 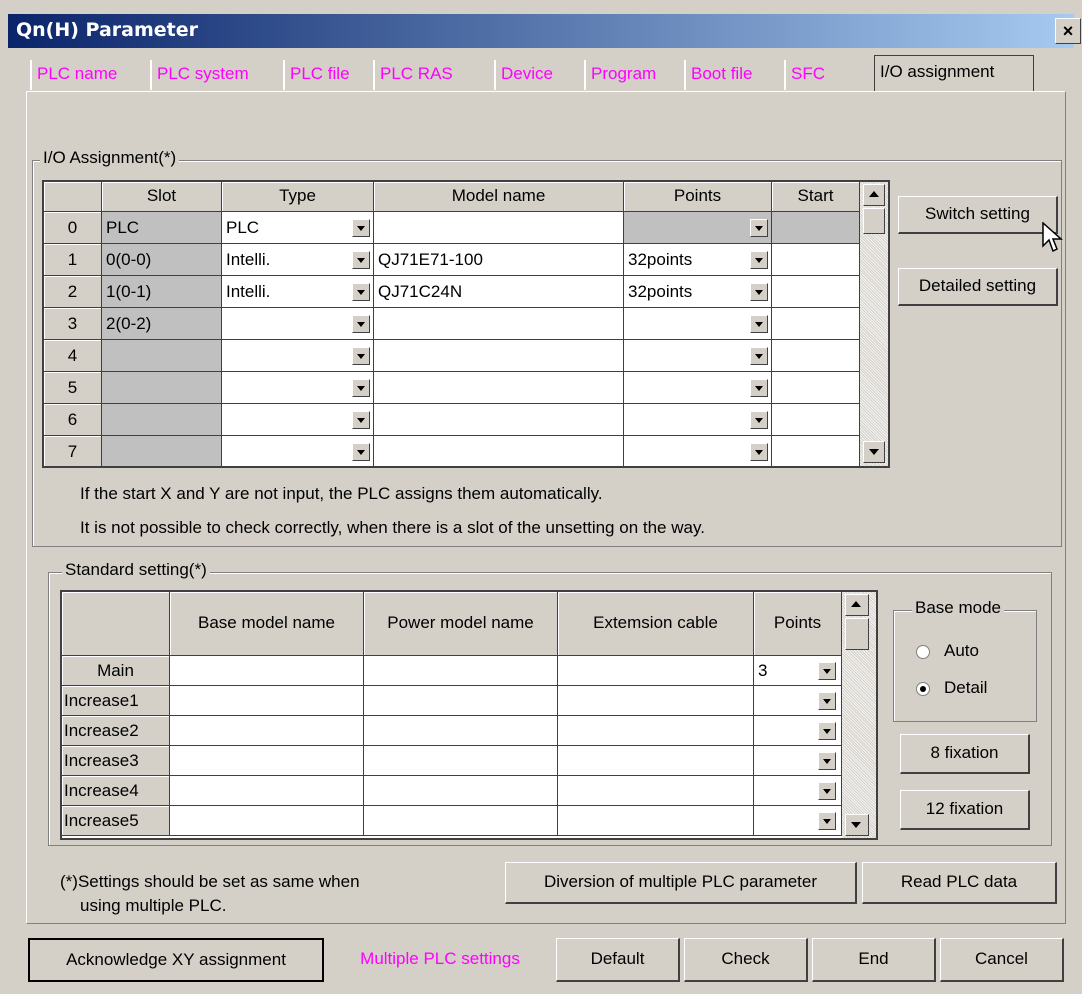 I want to click on detailed-setting-button: Detailed setting, so click(x=978, y=287).